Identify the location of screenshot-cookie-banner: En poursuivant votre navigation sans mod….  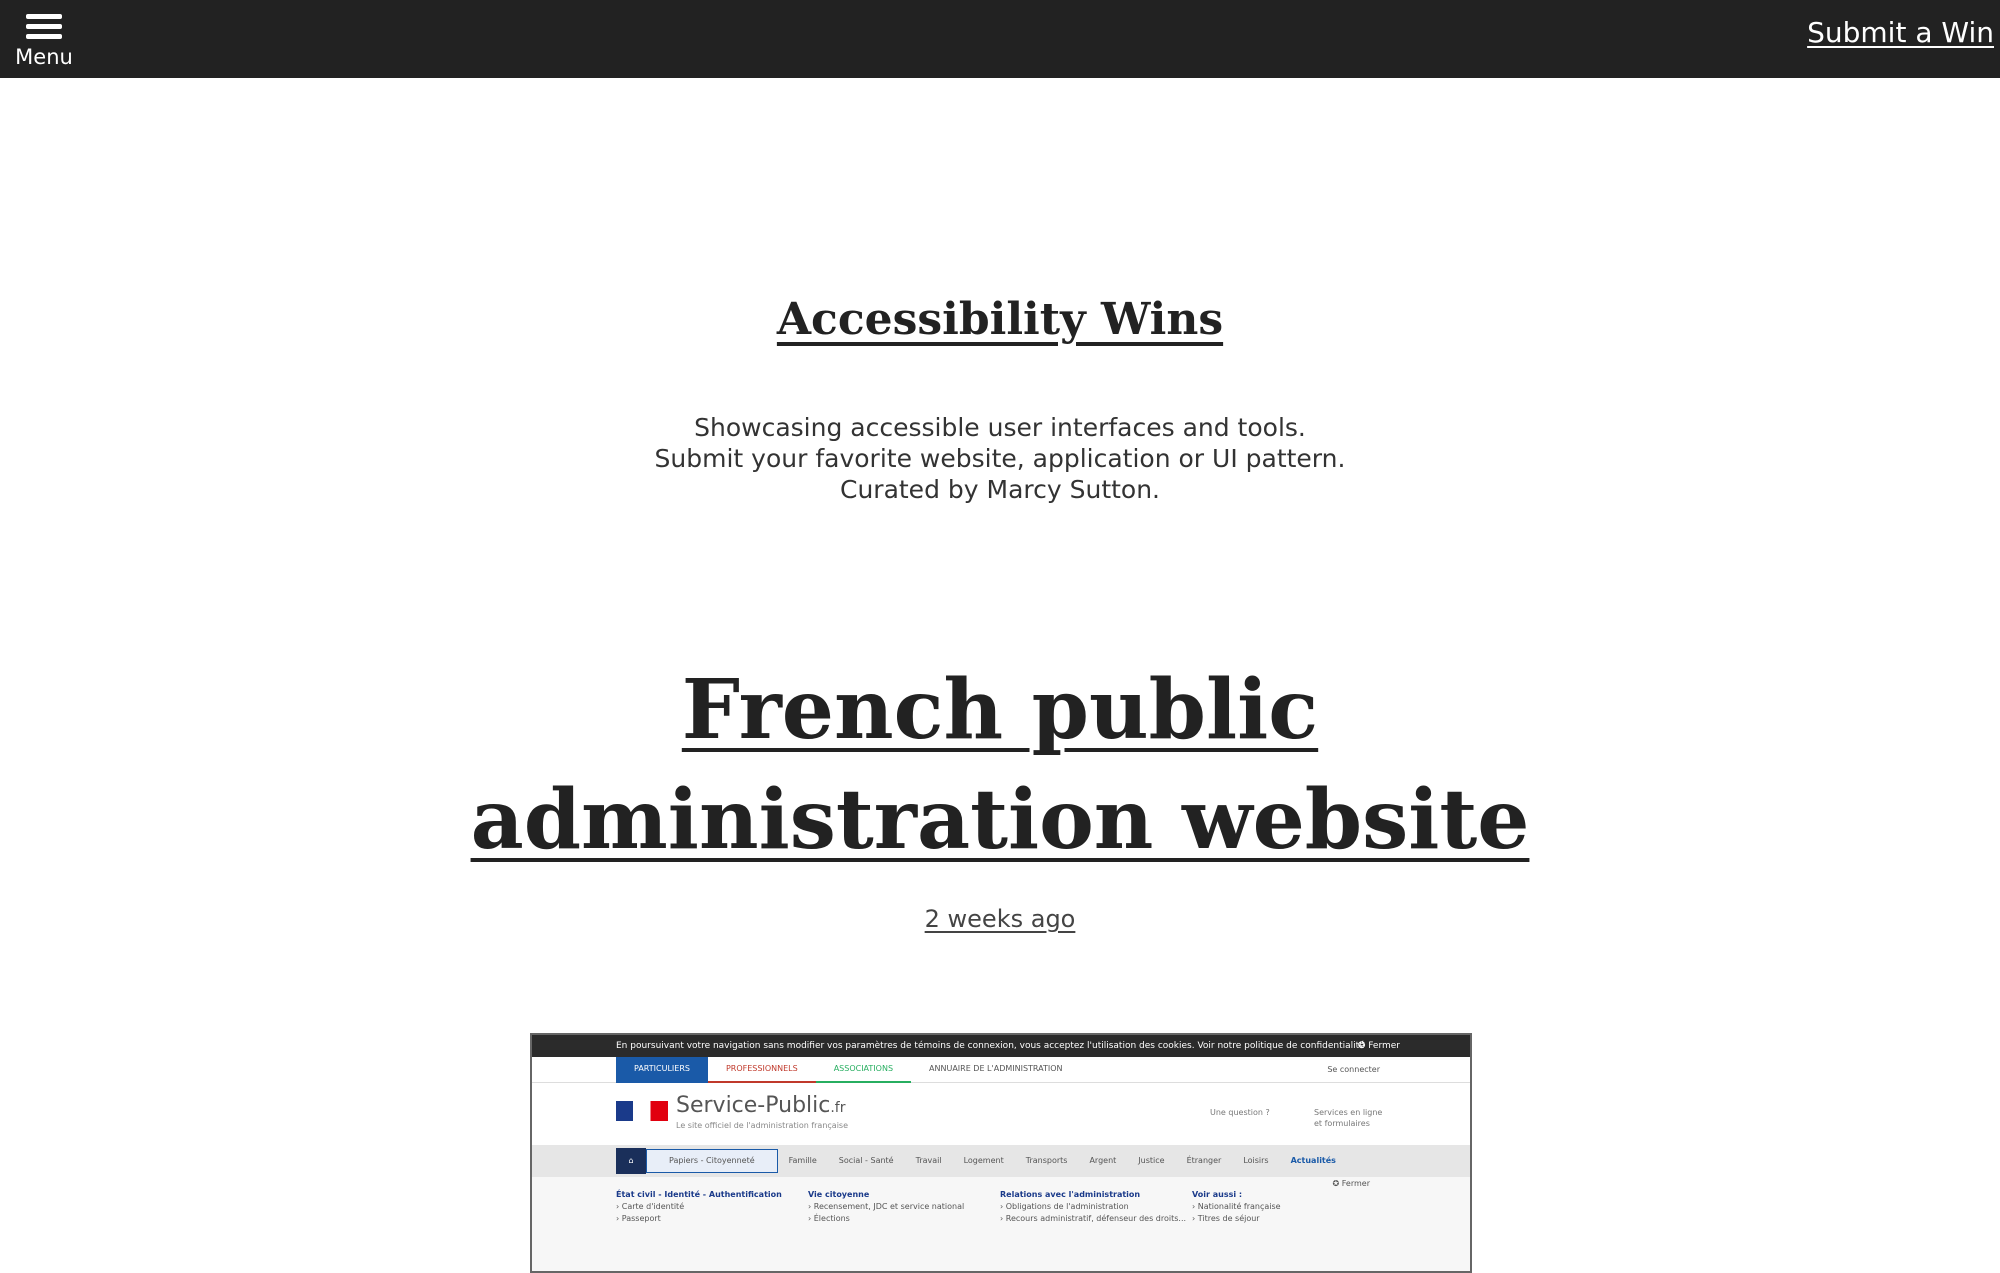
(1001, 1046).